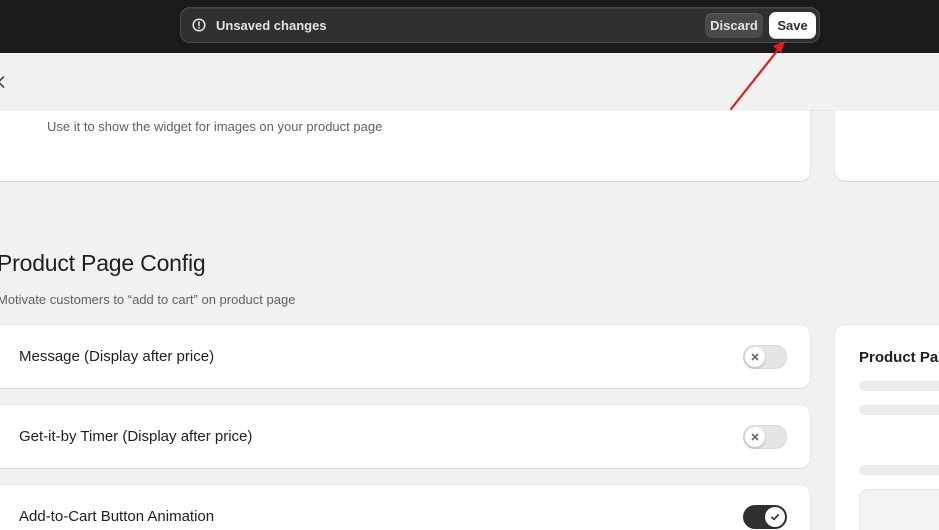  Describe the element at coordinates (2, 81) in the screenshot. I see `chevron-left-icon` at that location.